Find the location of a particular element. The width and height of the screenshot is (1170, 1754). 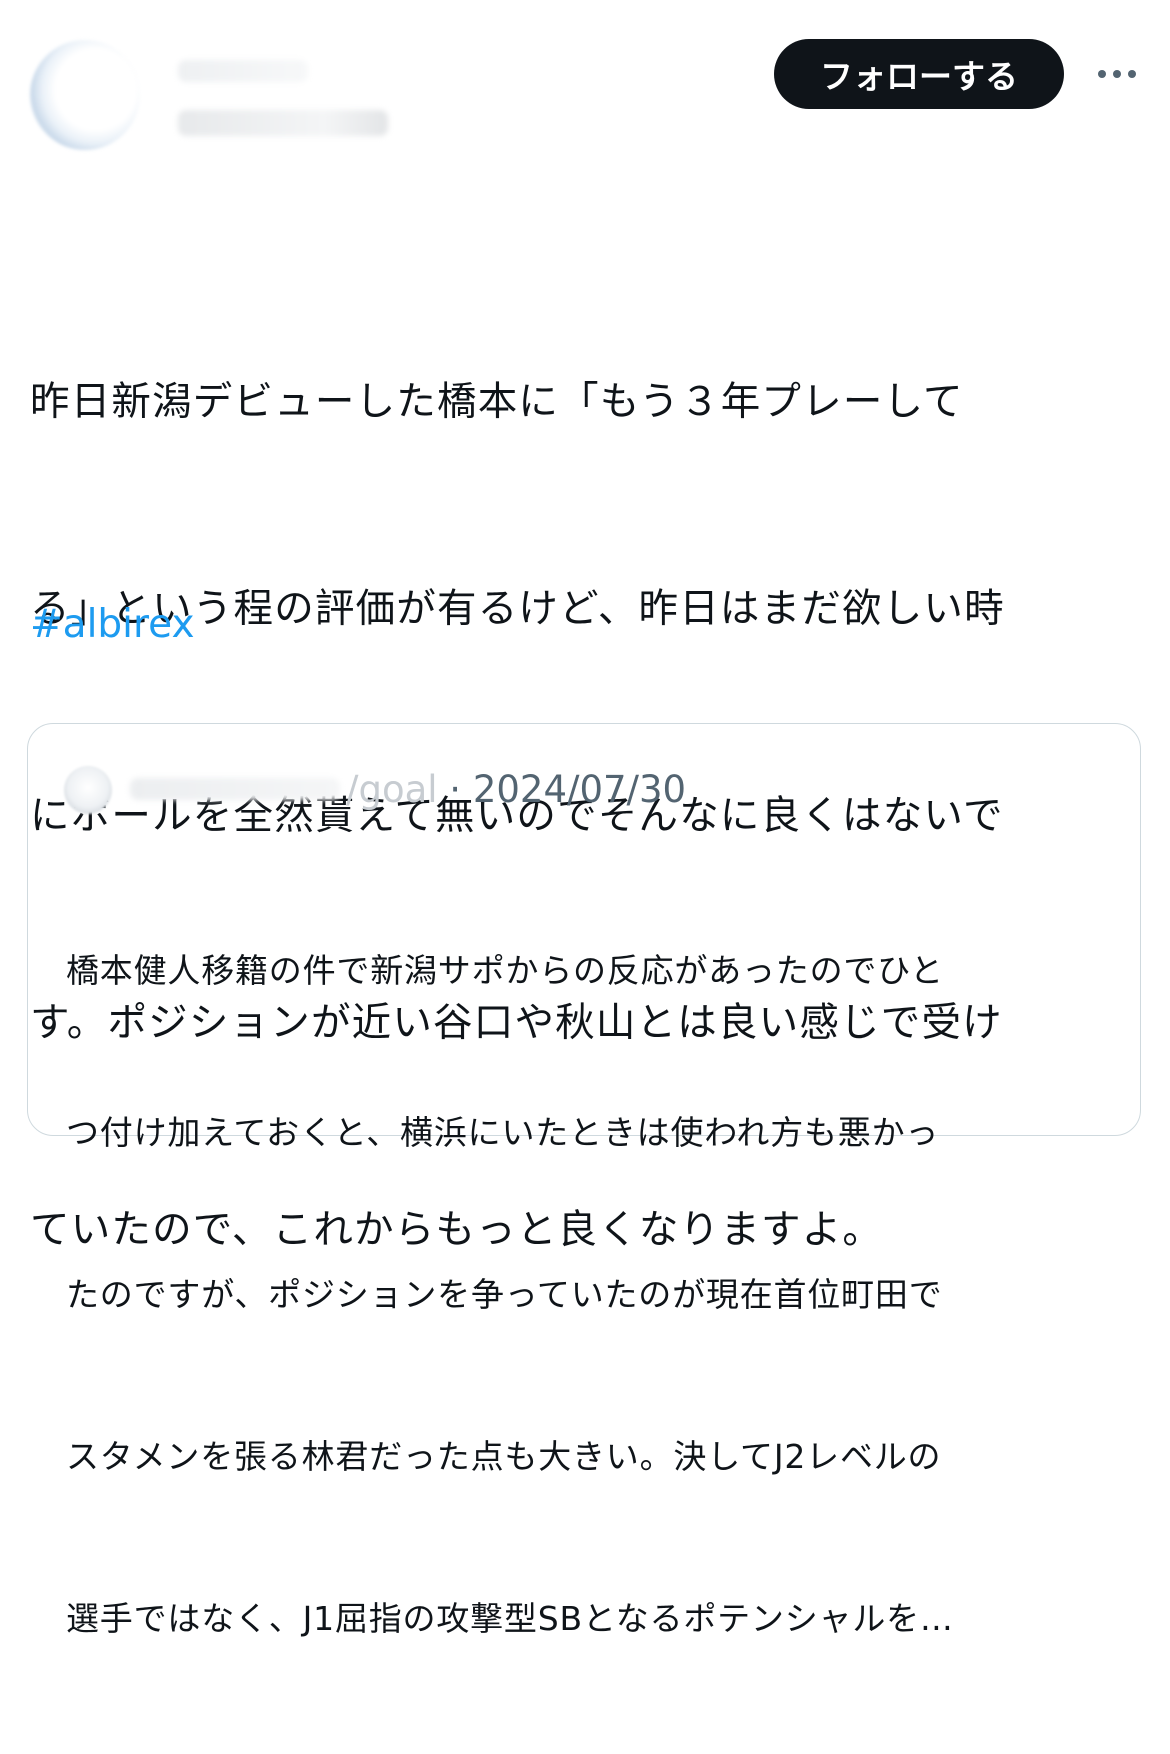

quoted-author-name-blurred is located at coordinates (235, 789).